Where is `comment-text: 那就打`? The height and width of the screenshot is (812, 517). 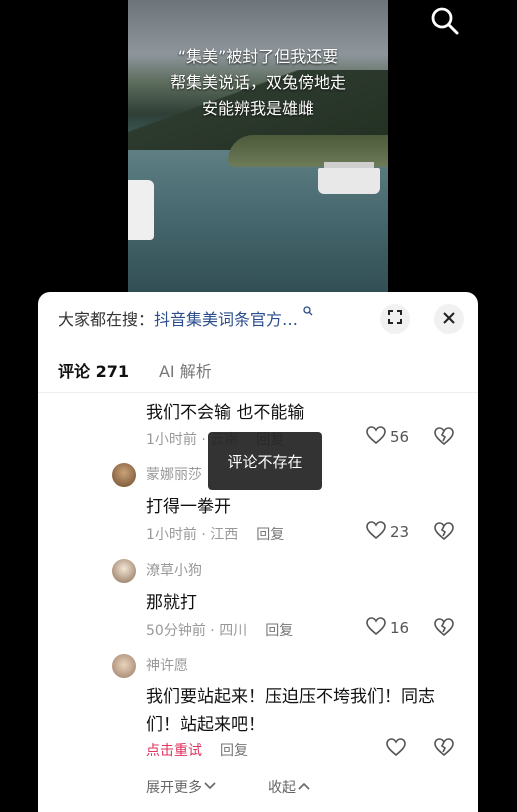 comment-text: 那就打 is located at coordinates (171, 603).